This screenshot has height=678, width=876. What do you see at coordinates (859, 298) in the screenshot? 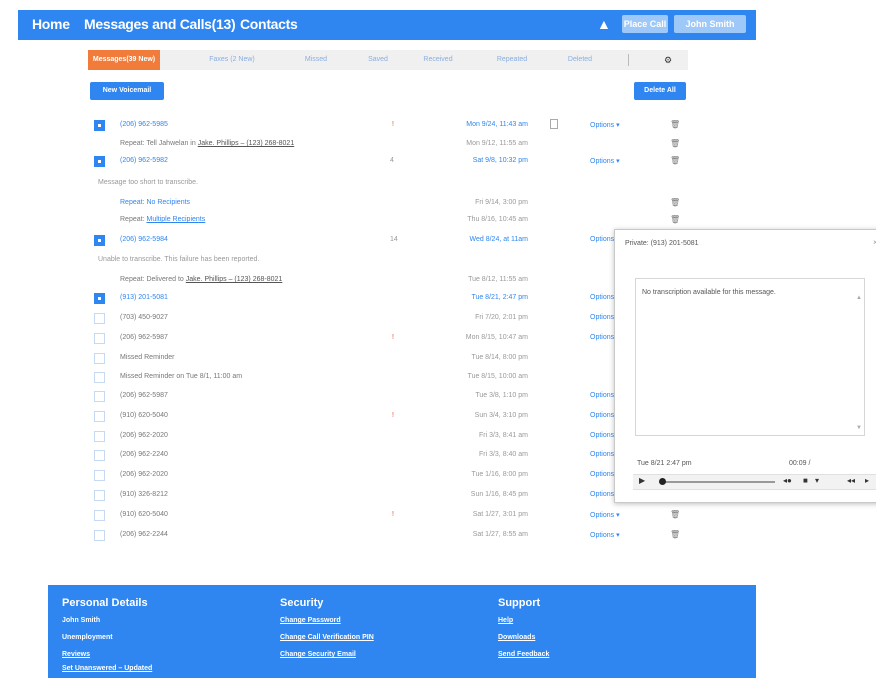
I see `scroll-up-arrow-icon: ▲` at bounding box center [859, 298].